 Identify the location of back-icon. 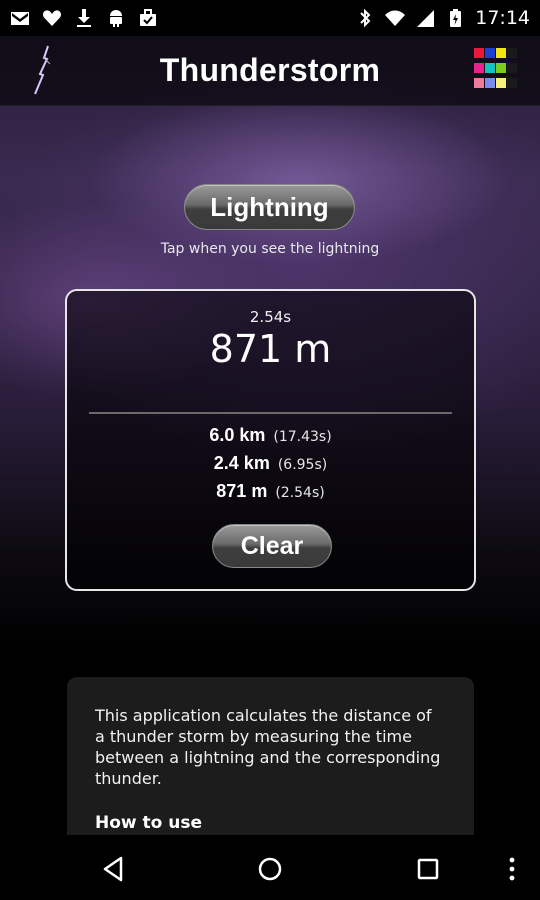
(114, 869).